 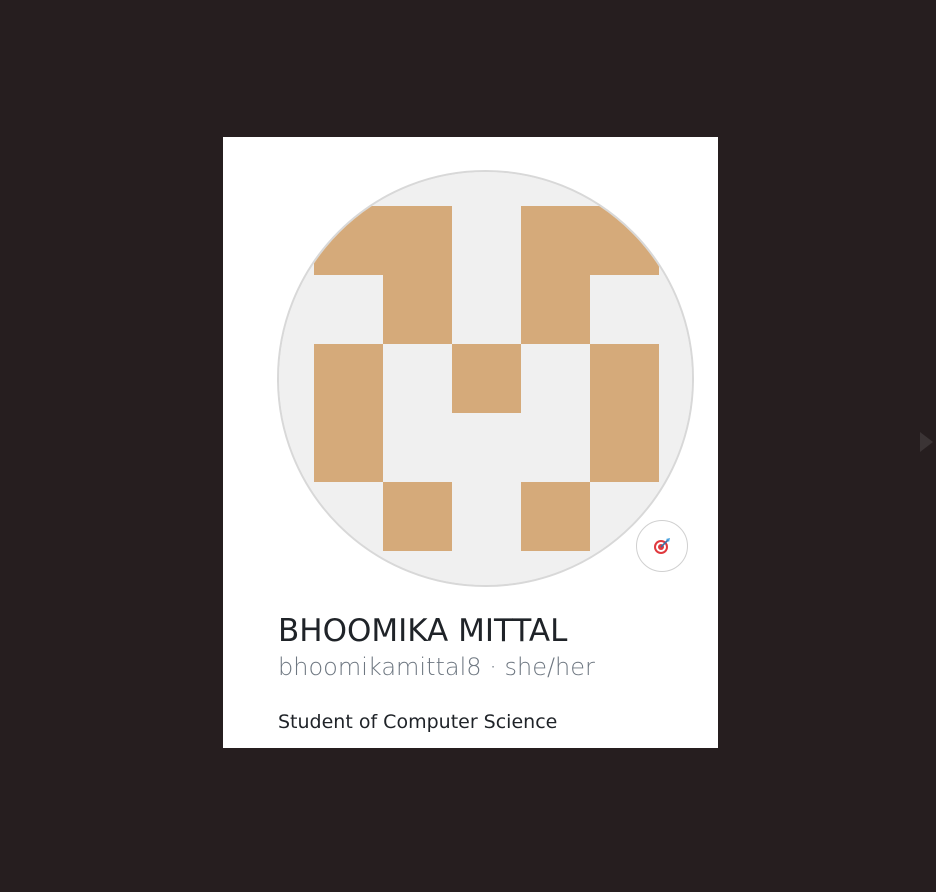 I want to click on profile-full-name: BHOOMIKA MITTAL, so click(x=423, y=631).